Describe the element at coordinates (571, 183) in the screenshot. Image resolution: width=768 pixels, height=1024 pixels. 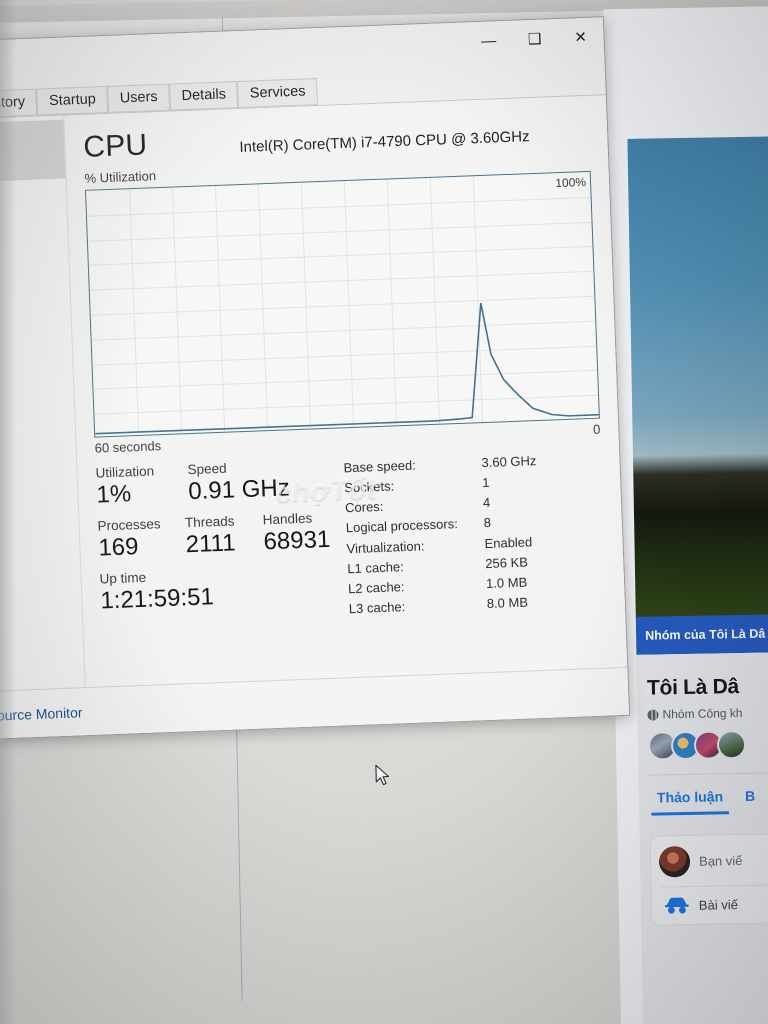
I see `graph-max-label: 100%` at that location.